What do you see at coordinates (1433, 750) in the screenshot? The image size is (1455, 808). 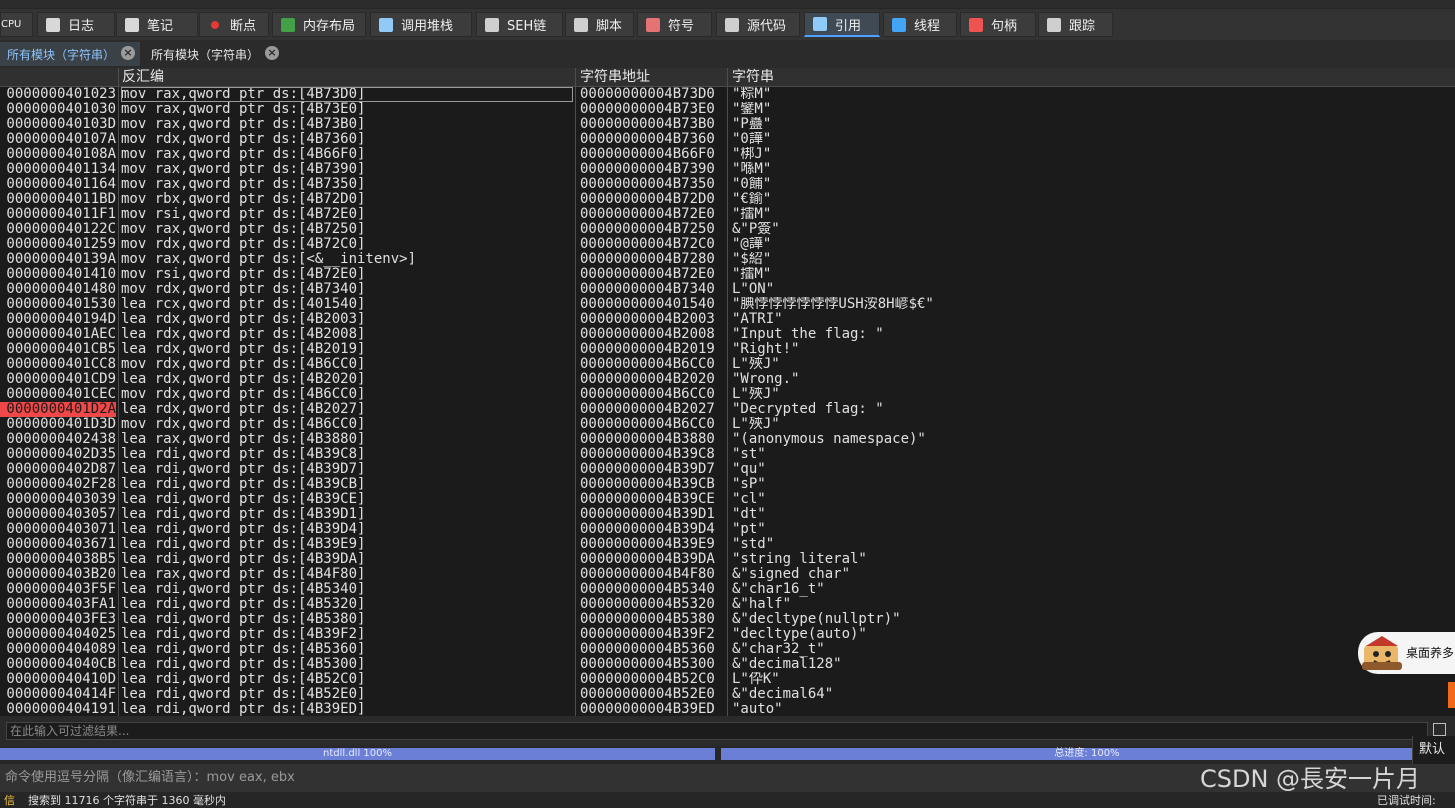 I see `default-button: 默认` at bounding box center [1433, 750].